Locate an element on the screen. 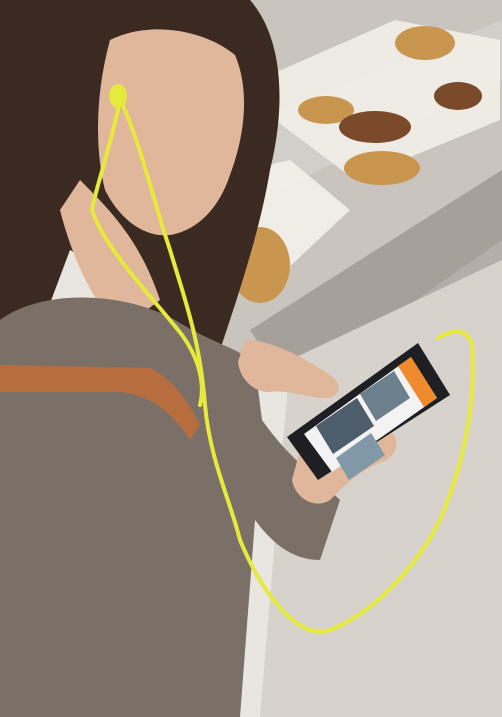 Image resolution: width=502 pixels, height=717 pixels. earbud is located at coordinates (118, 96).